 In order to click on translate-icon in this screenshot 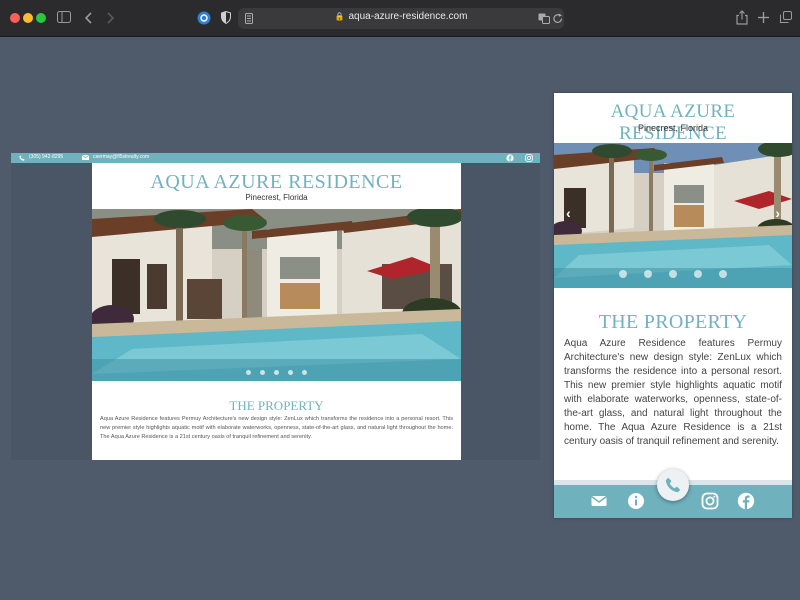, I will do `click(544, 18)`.